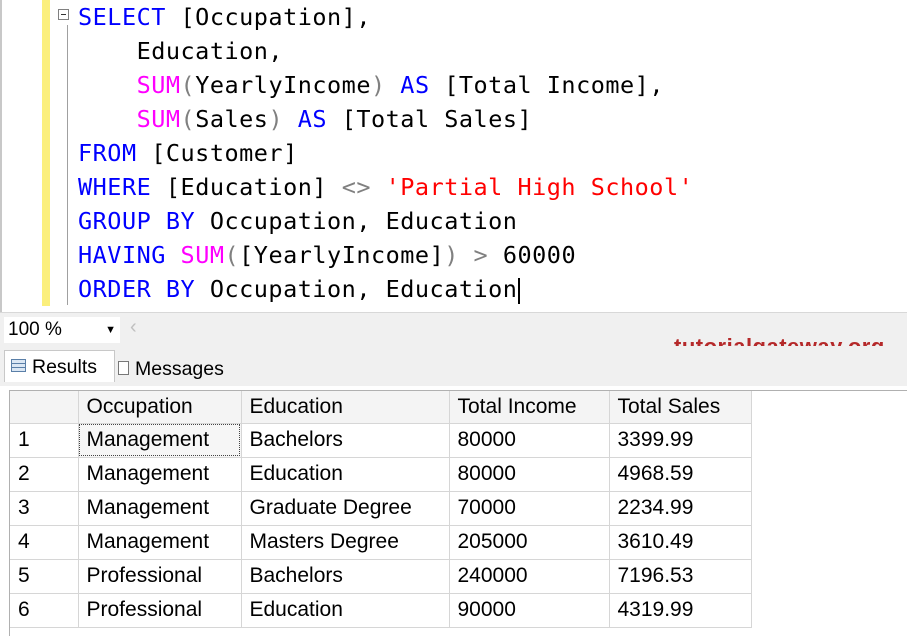 Image resolution: width=907 pixels, height=636 pixels. Describe the element at coordinates (342, 255) in the screenshot. I see `code-token: [YearlyIncome]` at that location.